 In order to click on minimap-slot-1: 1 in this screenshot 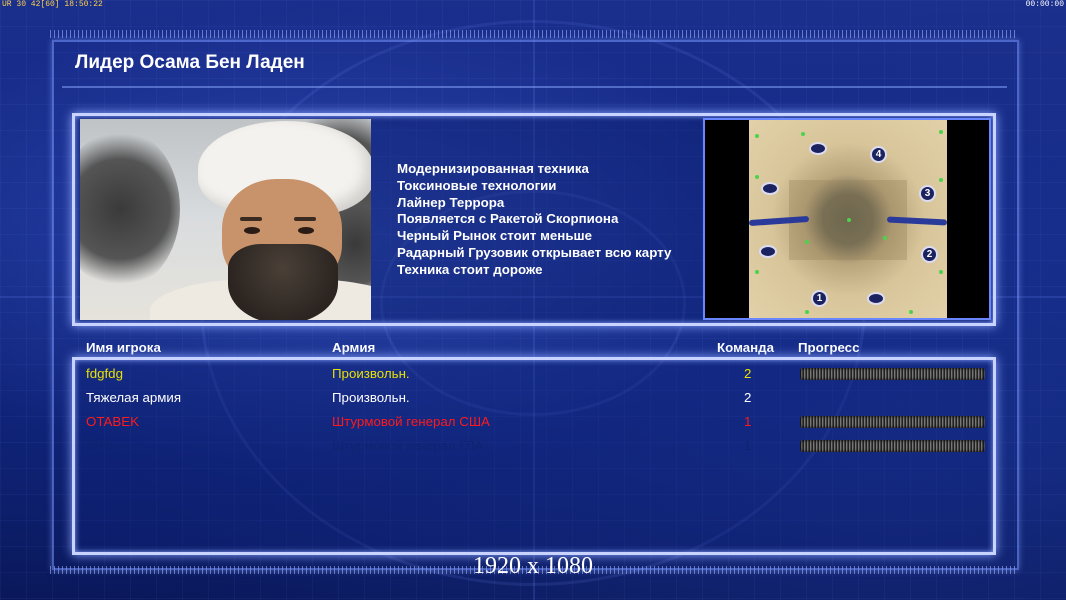, I will do `click(819, 298)`.